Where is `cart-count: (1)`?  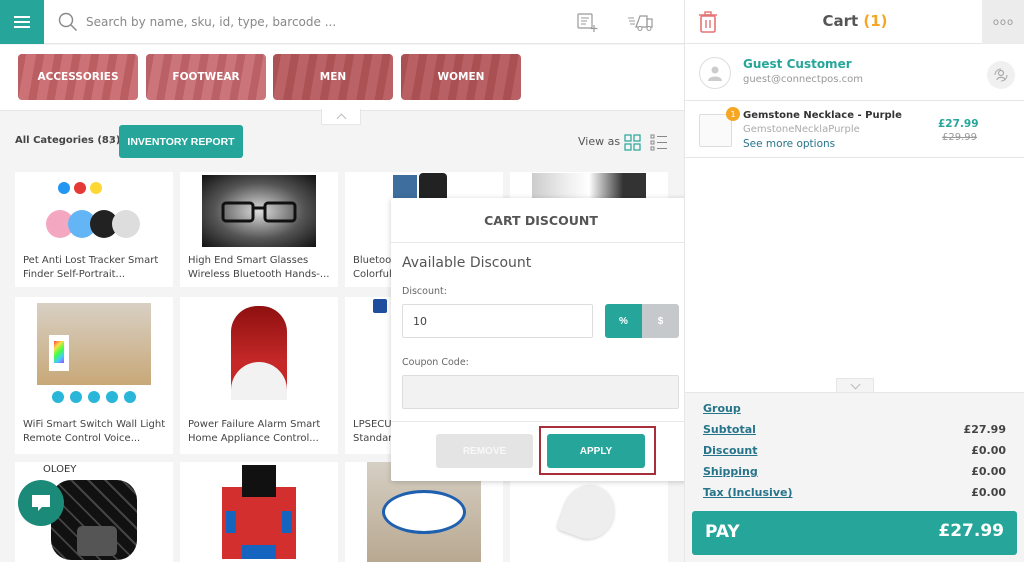
cart-count: (1) is located at coordinates (875, 21).